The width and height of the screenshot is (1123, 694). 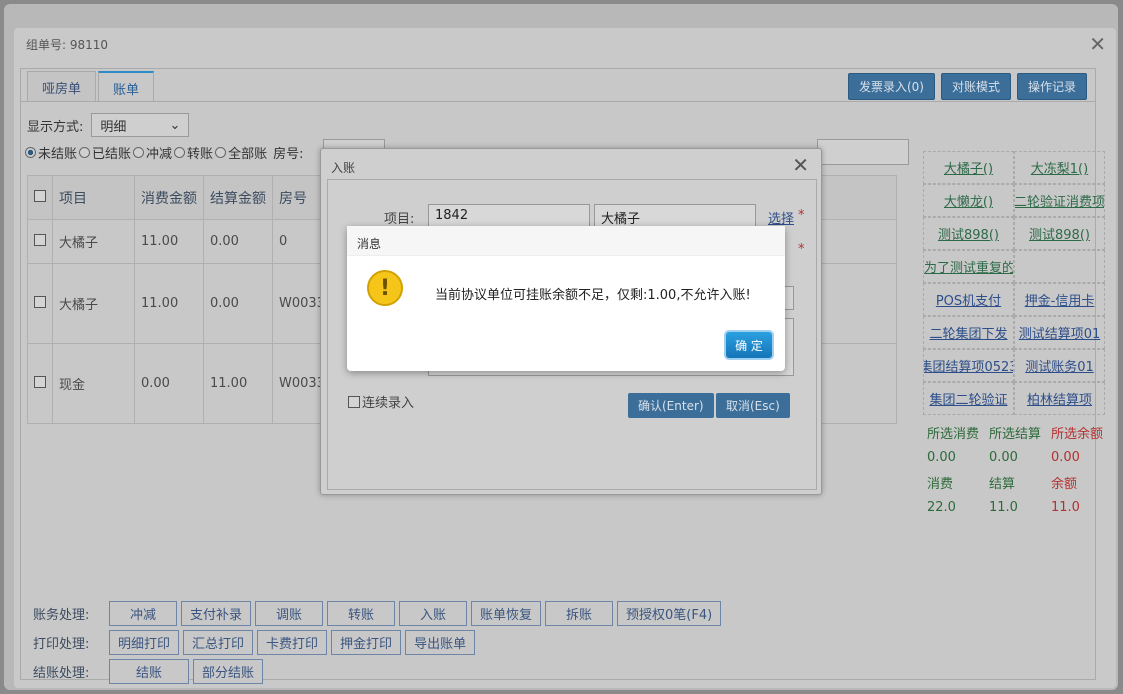 I want to click on select-all-checkbox, so click(x=40, y=195).